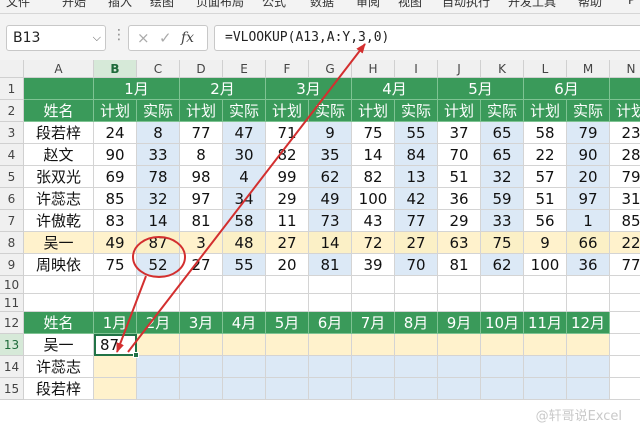  I want to click on table2-month-header: 10月, so click(502, 323).